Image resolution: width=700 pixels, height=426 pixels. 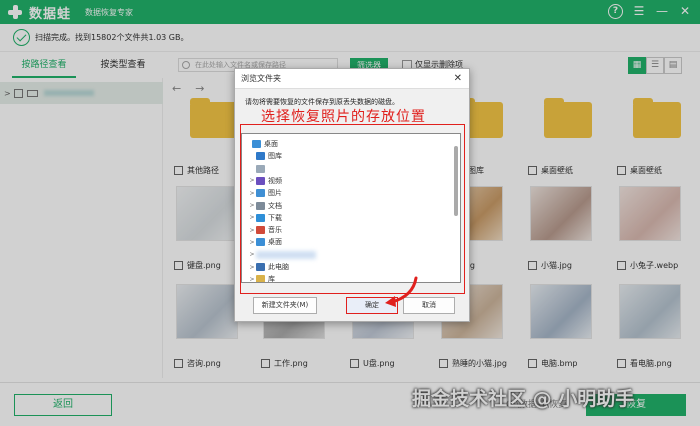 I want to click on annotation-arrow-icon, so click(x=401, y=291).